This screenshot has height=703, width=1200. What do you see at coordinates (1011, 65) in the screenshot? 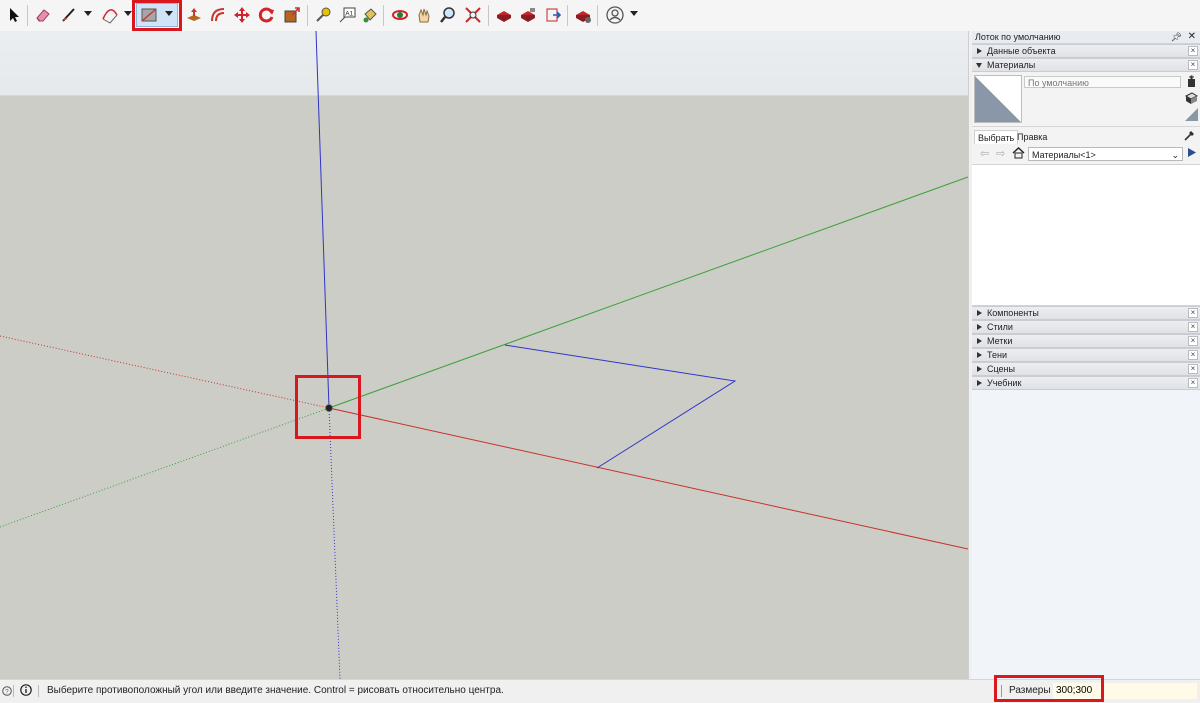
I see `section-label: Материалы` at bounding box center [1011, 65].